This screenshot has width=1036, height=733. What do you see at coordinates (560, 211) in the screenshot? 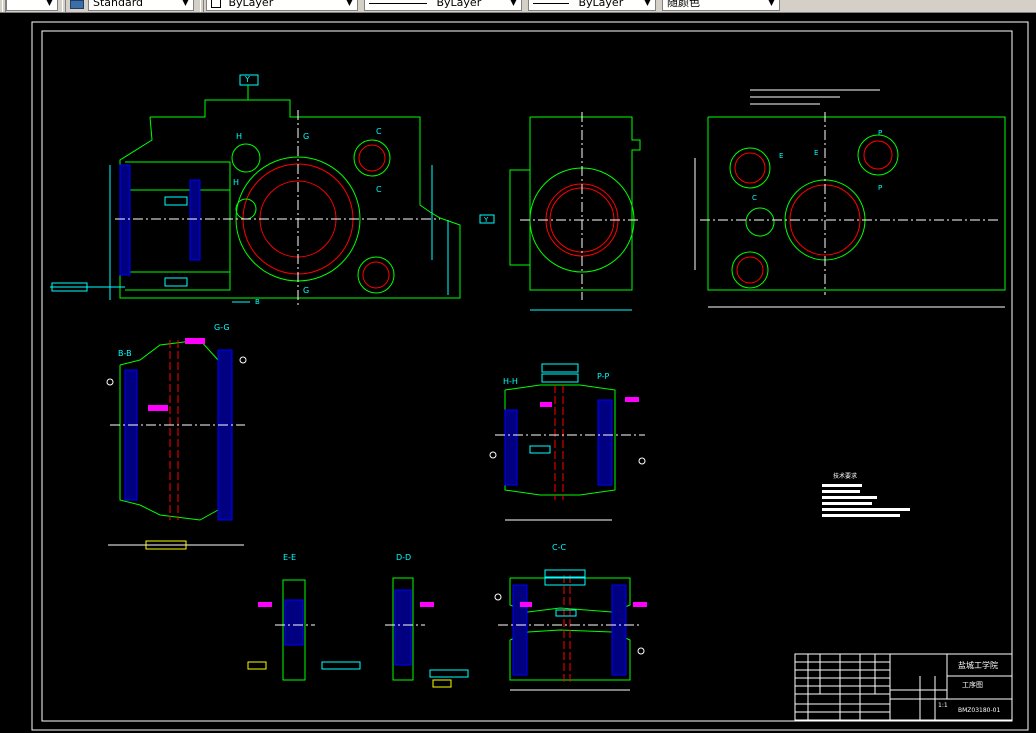
I see `side-view: Y` at bounding box center [560, 211].